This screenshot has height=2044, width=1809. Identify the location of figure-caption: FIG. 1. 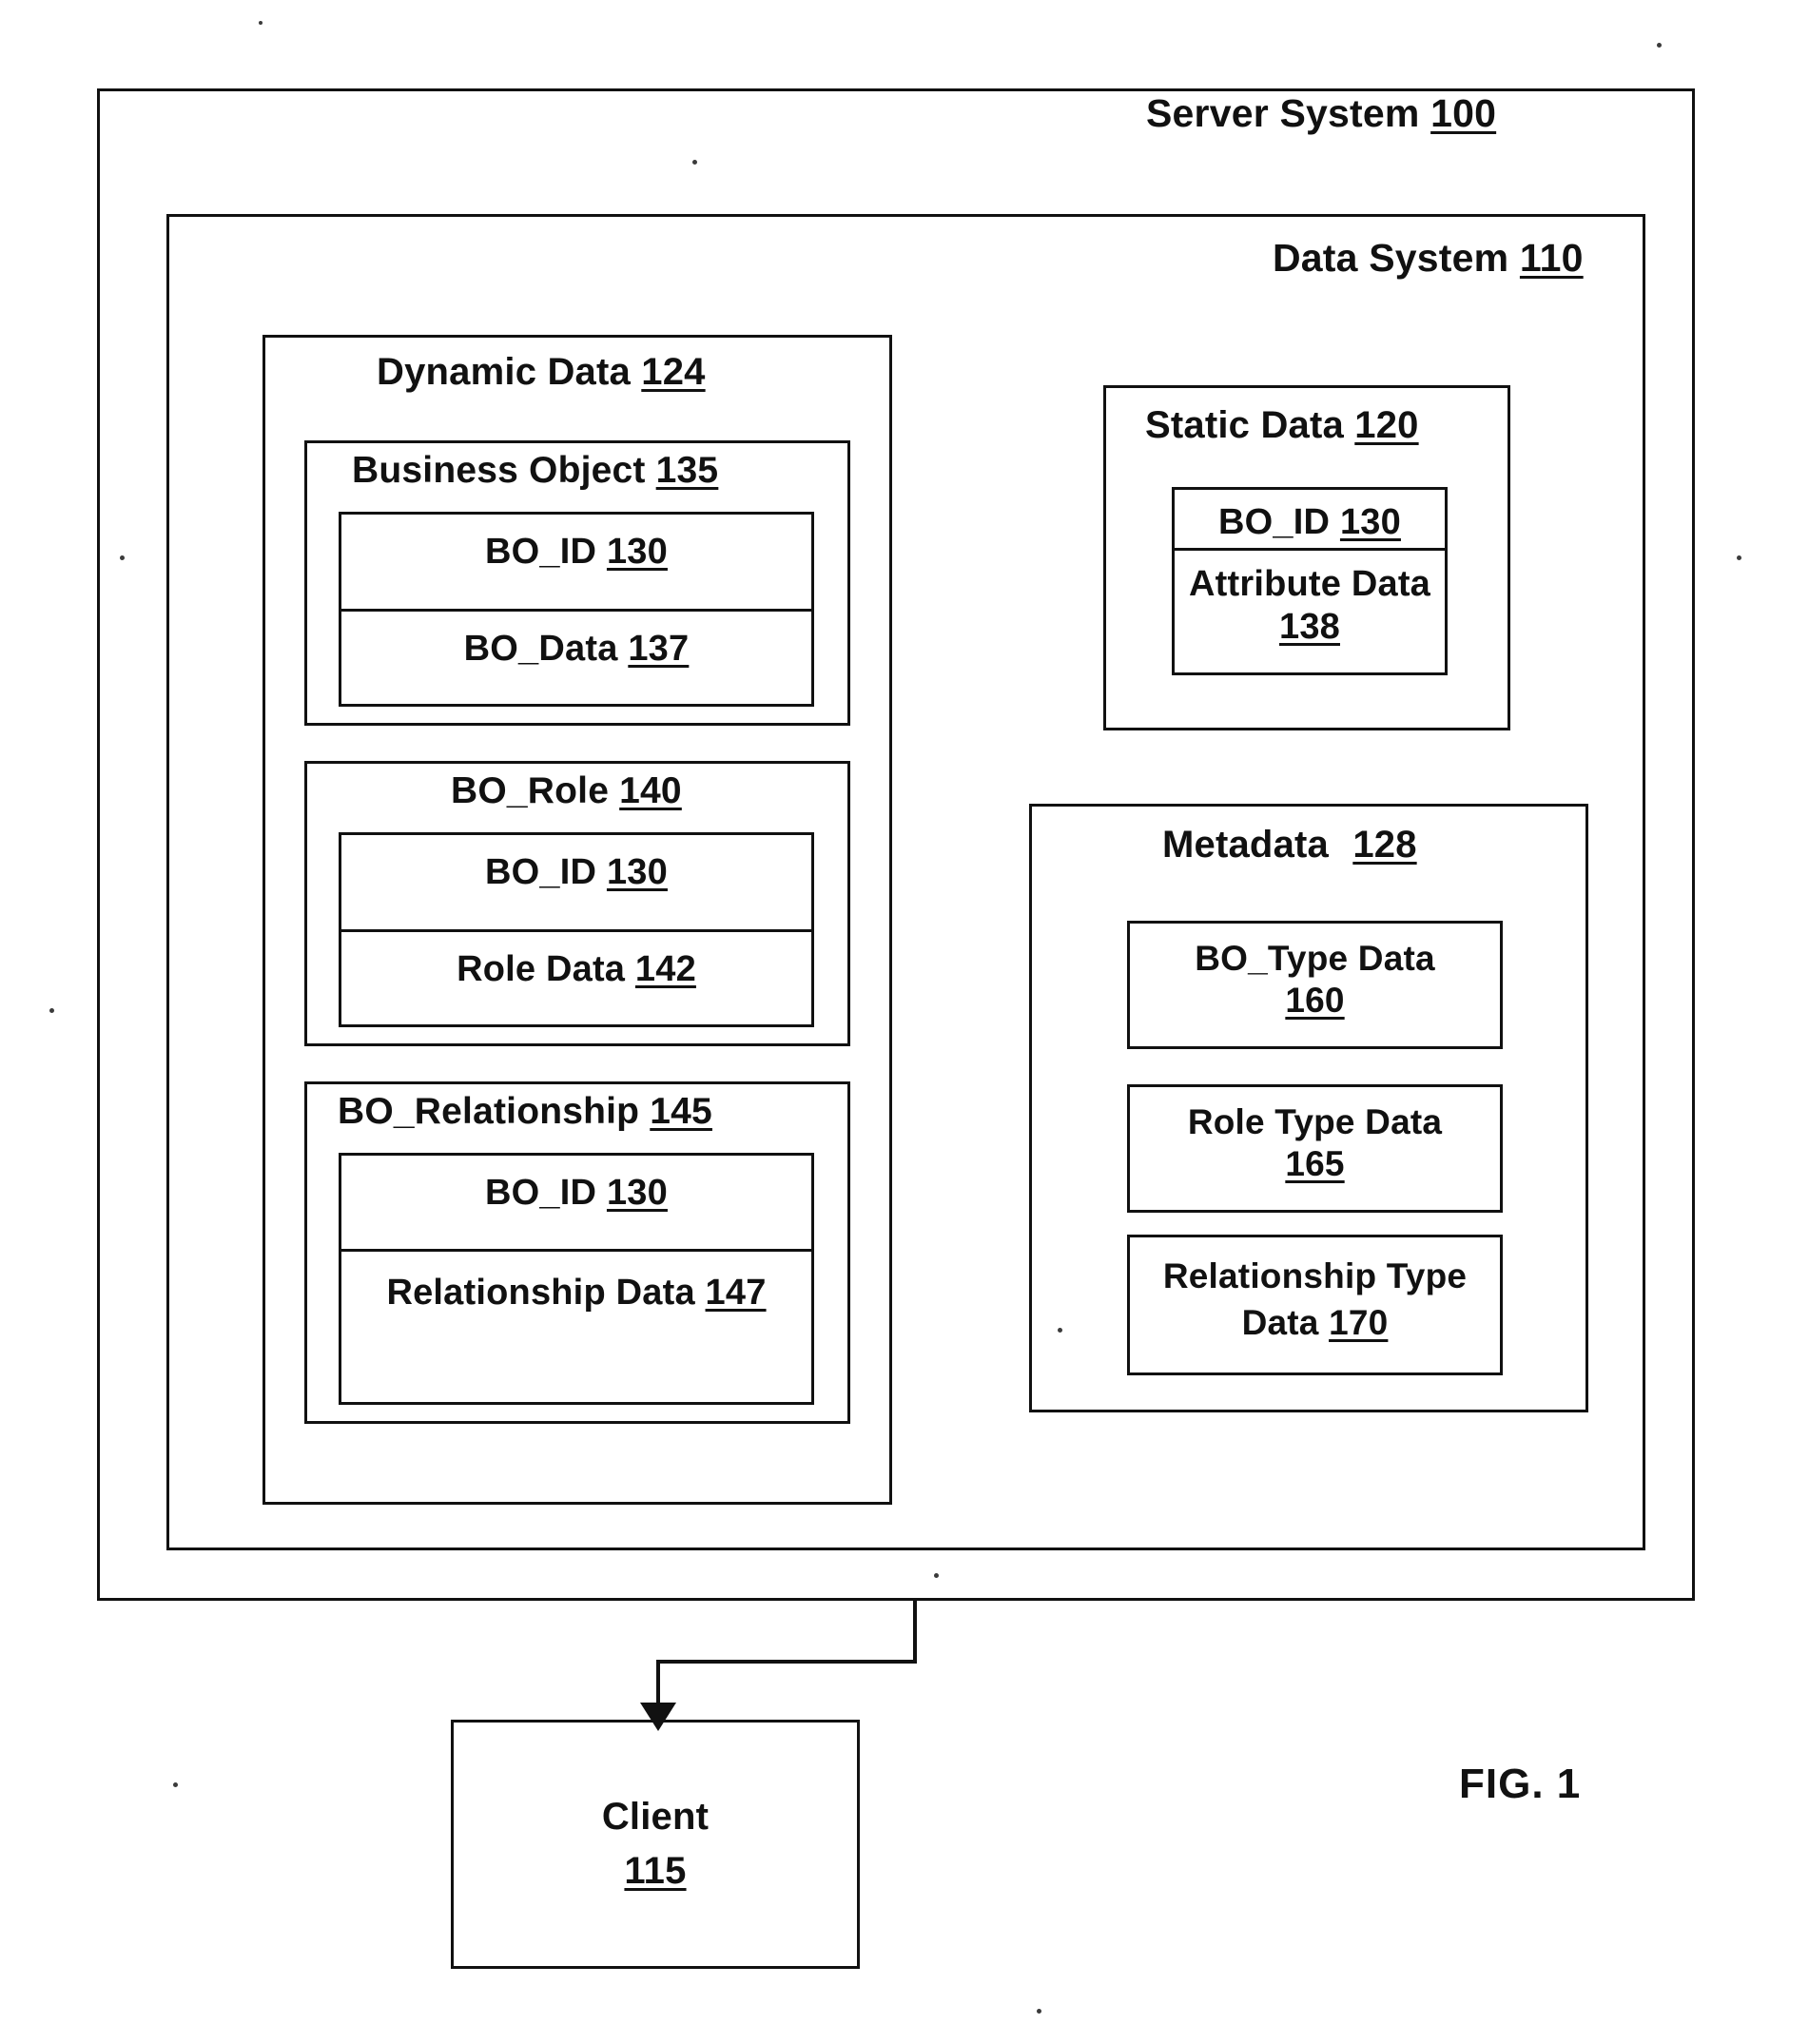
(1520, 1784).